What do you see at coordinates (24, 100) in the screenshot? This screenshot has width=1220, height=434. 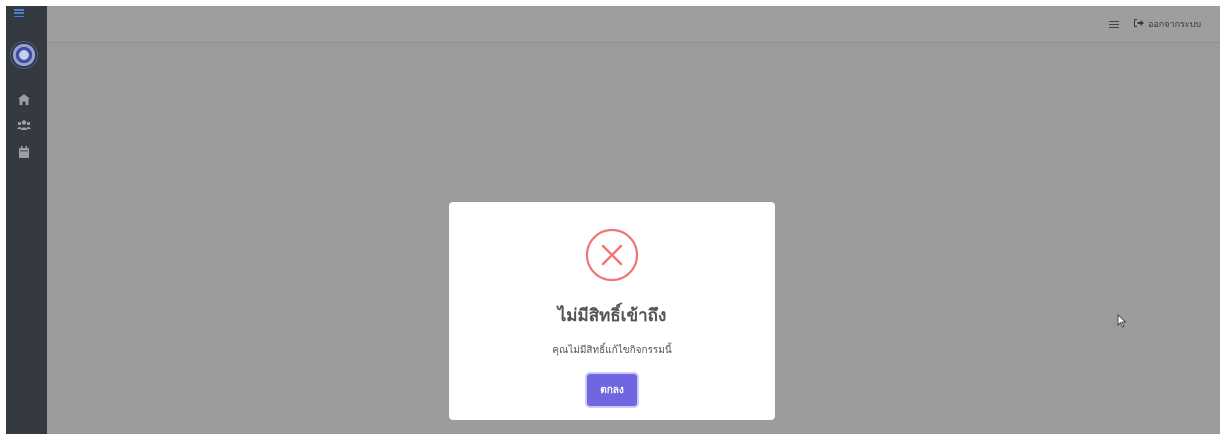 I see `home-icon` at bounding box center [24, 100].